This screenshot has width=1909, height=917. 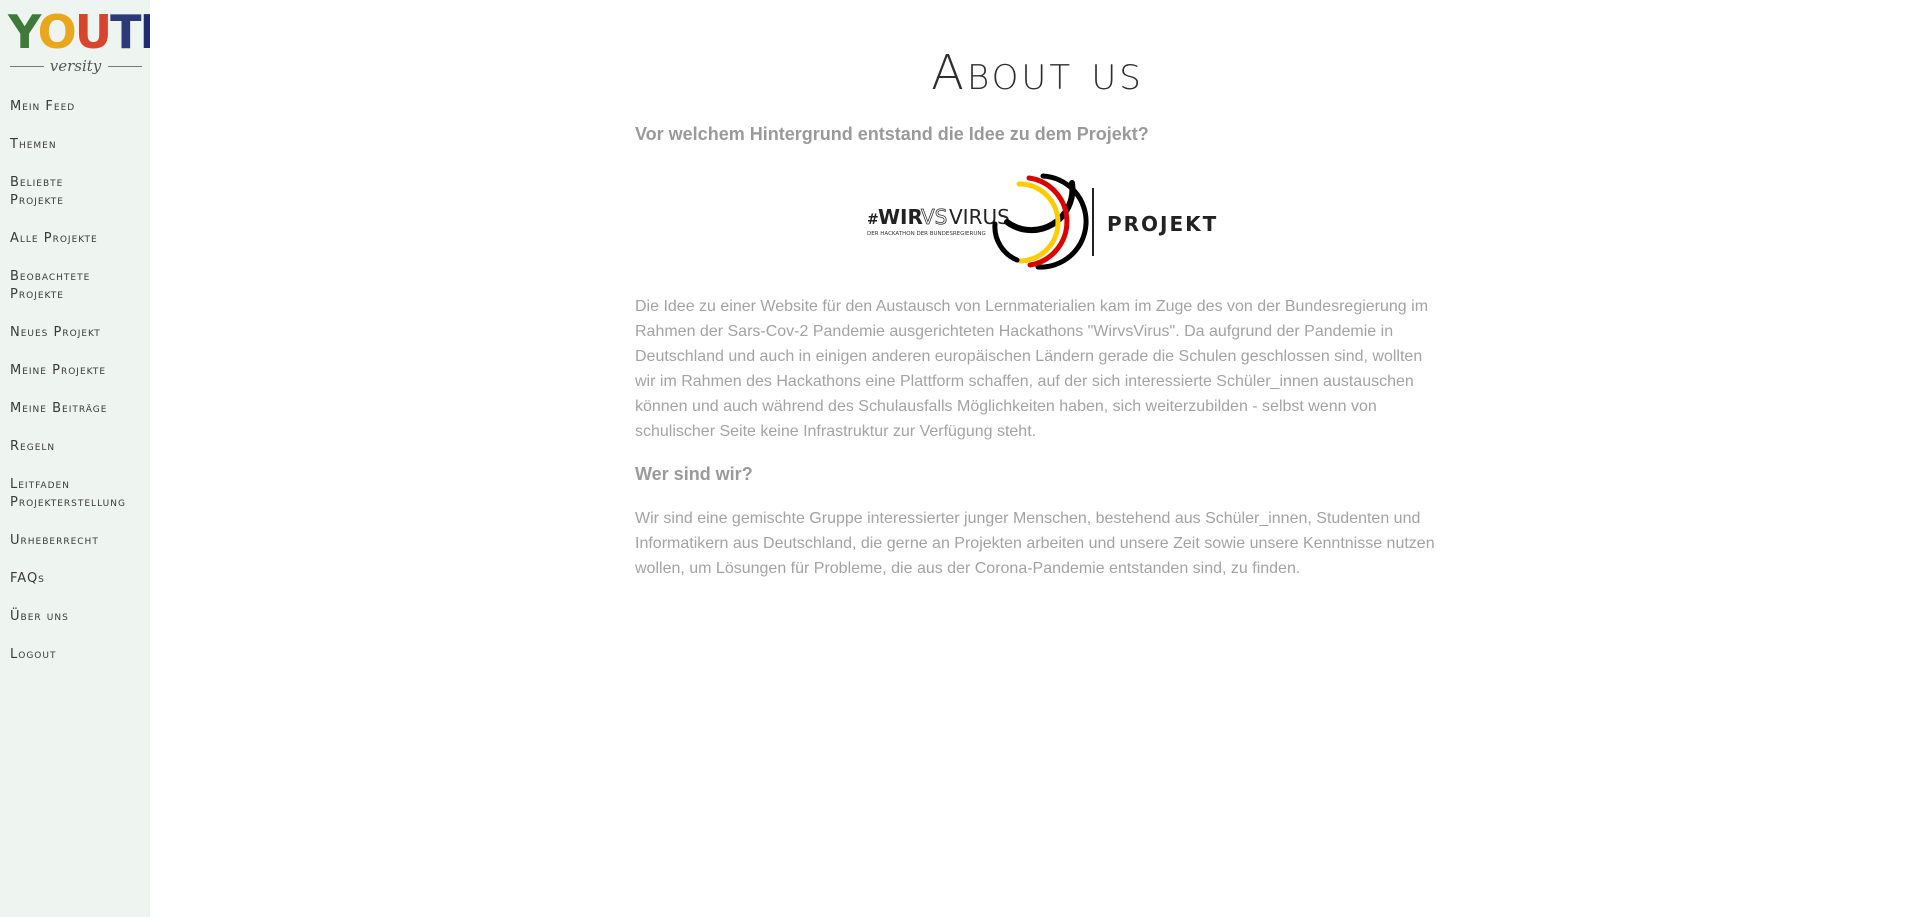 What do you see at coordinates (80, 541) in the screenshot?
I see `sidebar-item-urheberrecht: Urheberrecht` at bounding box center [80, 541].